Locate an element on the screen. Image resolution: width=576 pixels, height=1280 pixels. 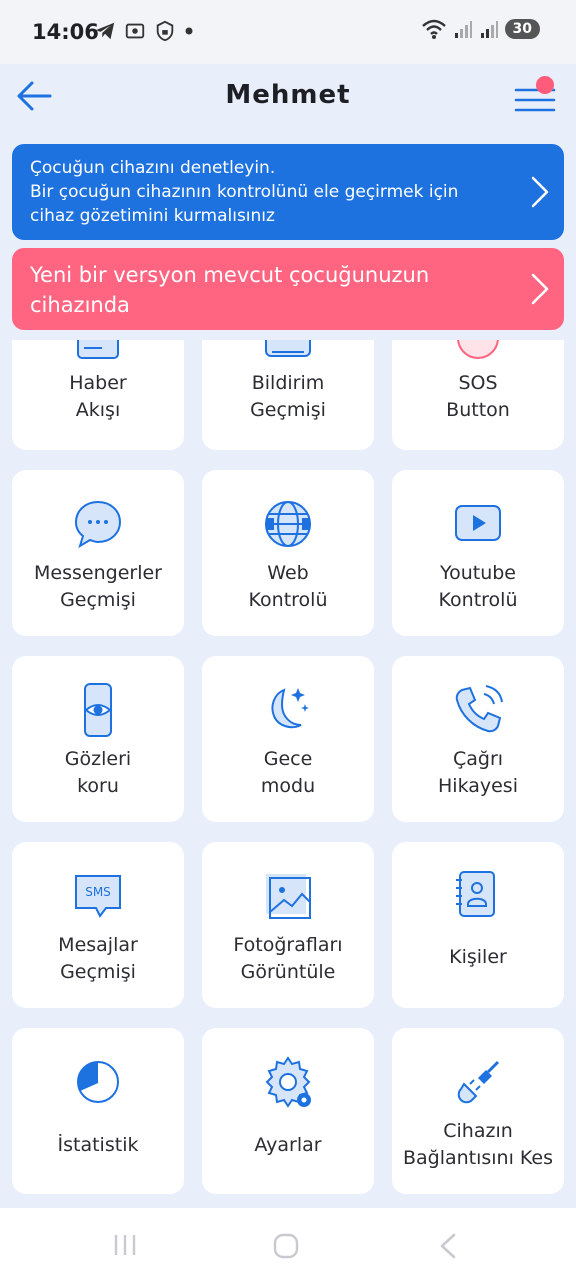
photo-icon is located at coordinates (288, 896).